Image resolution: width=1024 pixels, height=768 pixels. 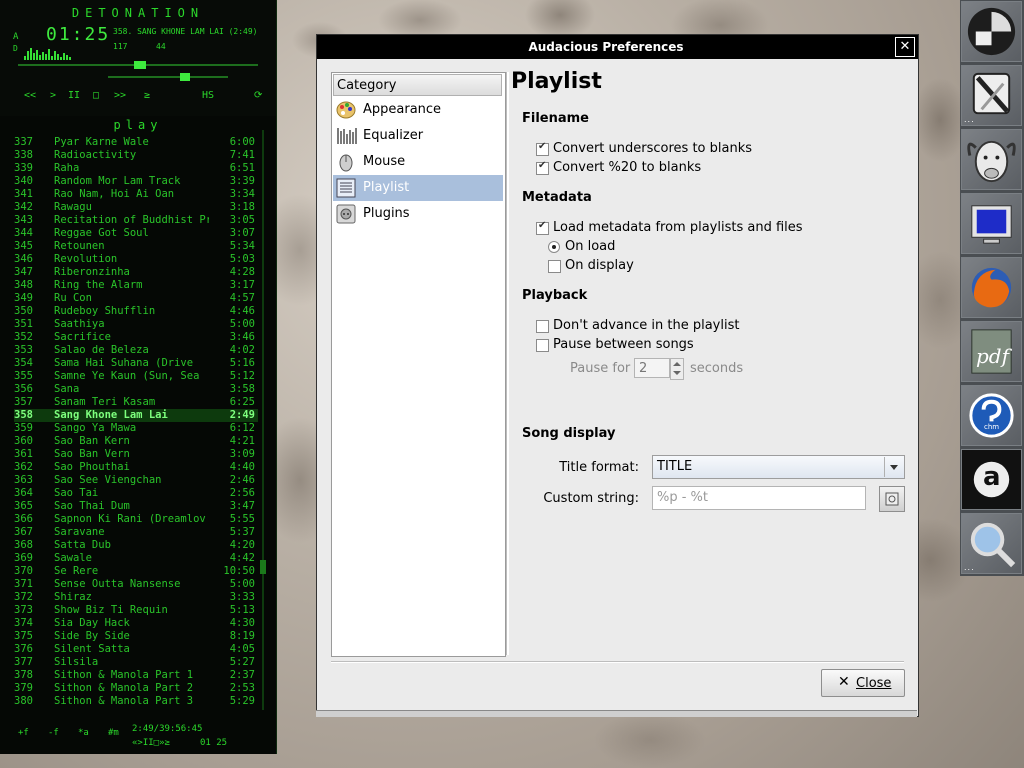 I want to click on a-icon: a, so click(x=991, y=479).